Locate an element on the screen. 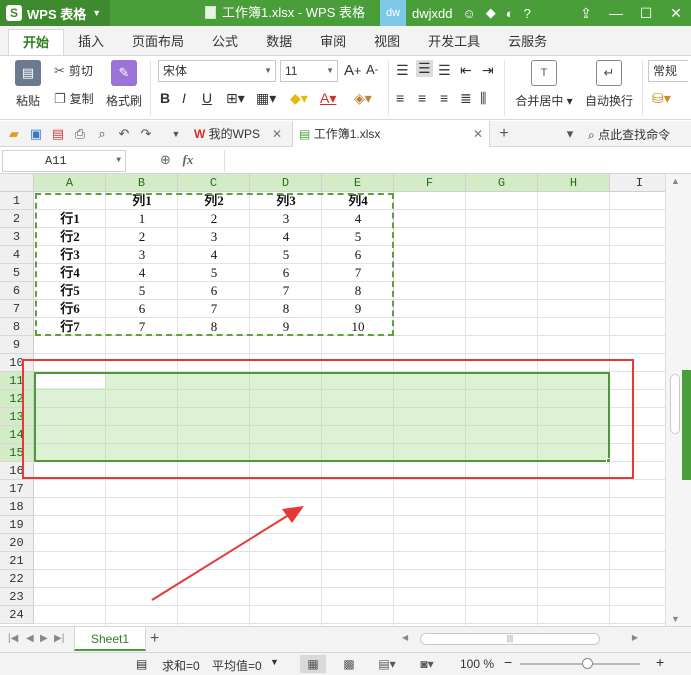 The width and height of the screenshot is (691, 675). tab-page-layout: 页面布局 is located at coordinates (158, 42).